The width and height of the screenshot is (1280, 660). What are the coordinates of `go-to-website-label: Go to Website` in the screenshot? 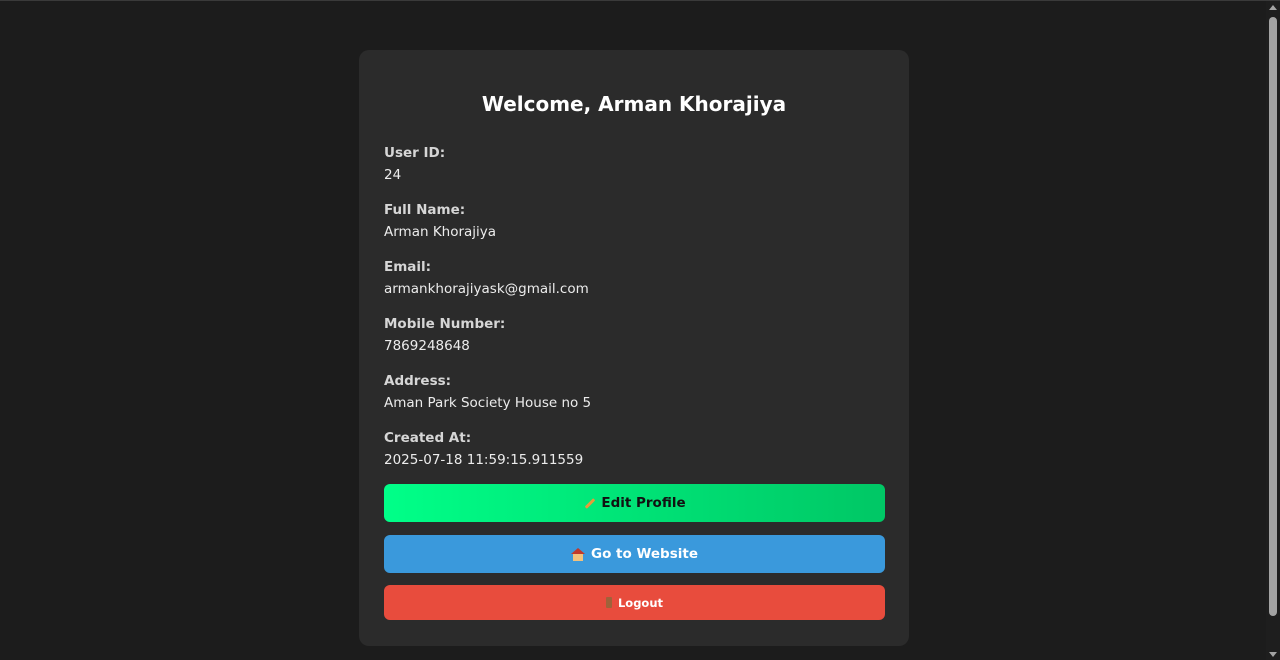 It's located at (644, 554).